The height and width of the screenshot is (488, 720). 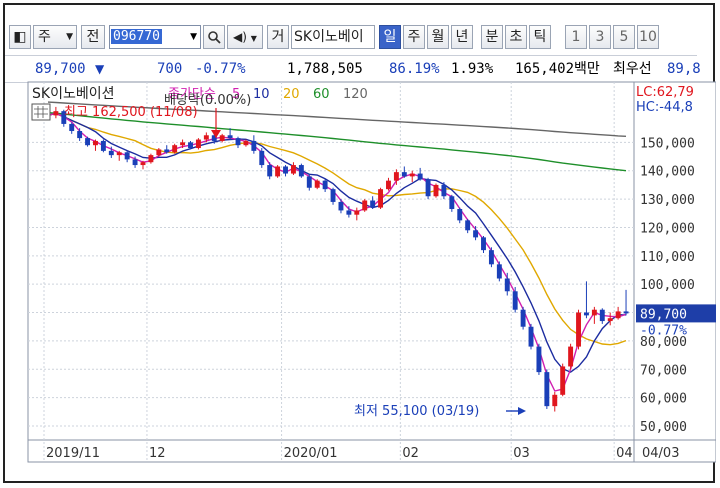 I want to click on period-button-0: 일, so click(x=390, y=37).